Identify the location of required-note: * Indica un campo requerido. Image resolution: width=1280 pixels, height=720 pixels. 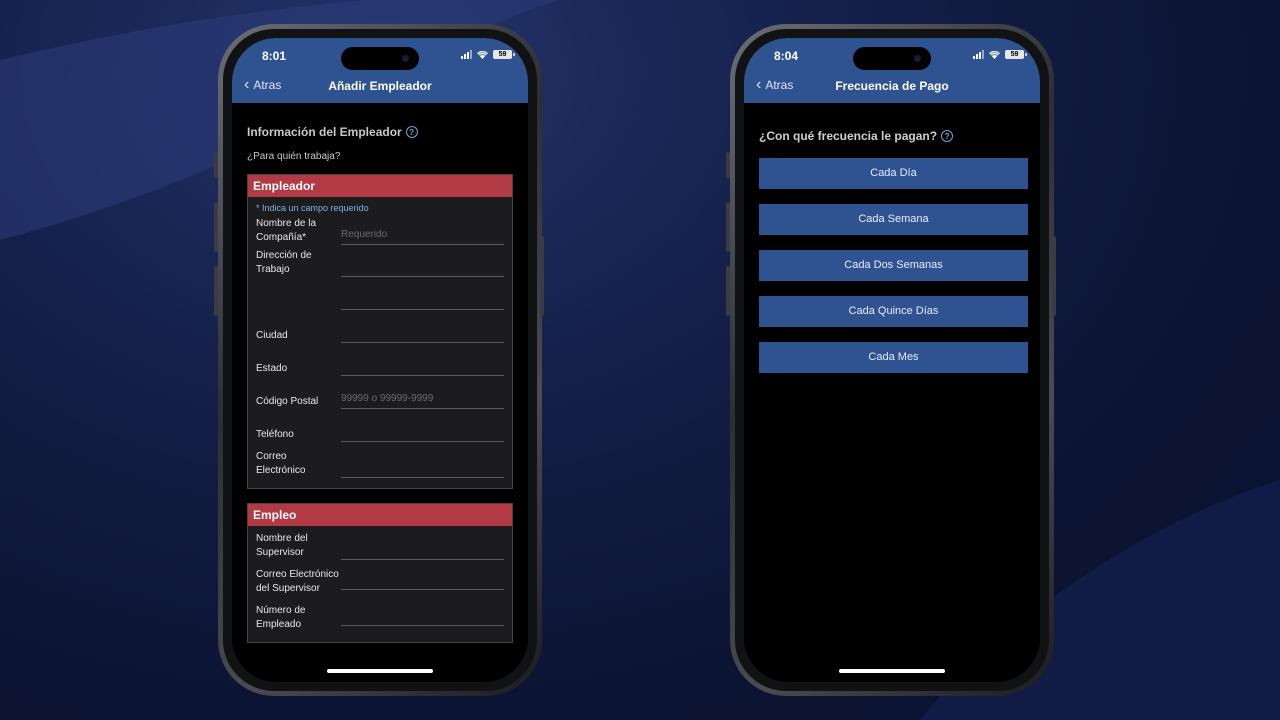
(312, 208).